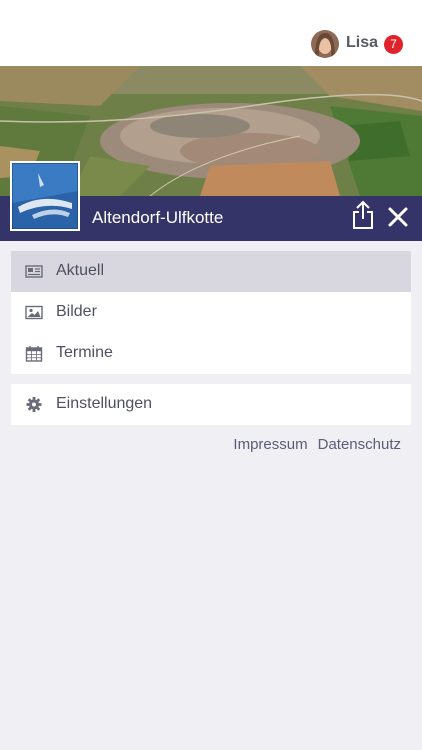 Image resolution: width=422 pixels, height=750 pixels. I want to click on menu-item-bilder: Bilder, so click(211, 312).